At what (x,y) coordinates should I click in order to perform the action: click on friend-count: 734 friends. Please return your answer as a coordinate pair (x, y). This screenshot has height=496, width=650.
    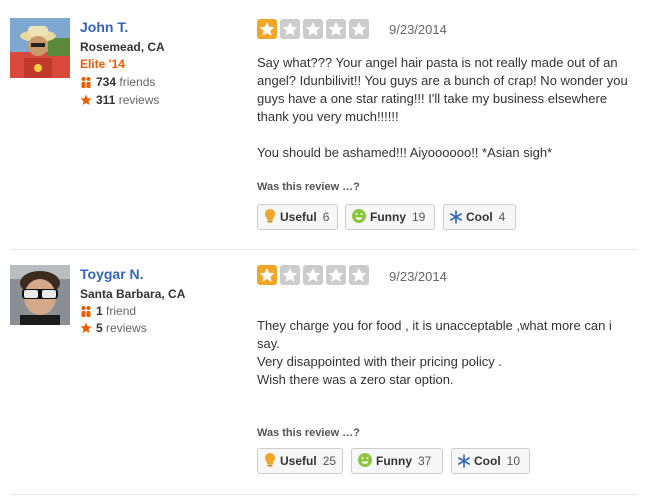
    Looking at the image, I should click on (117, 82).